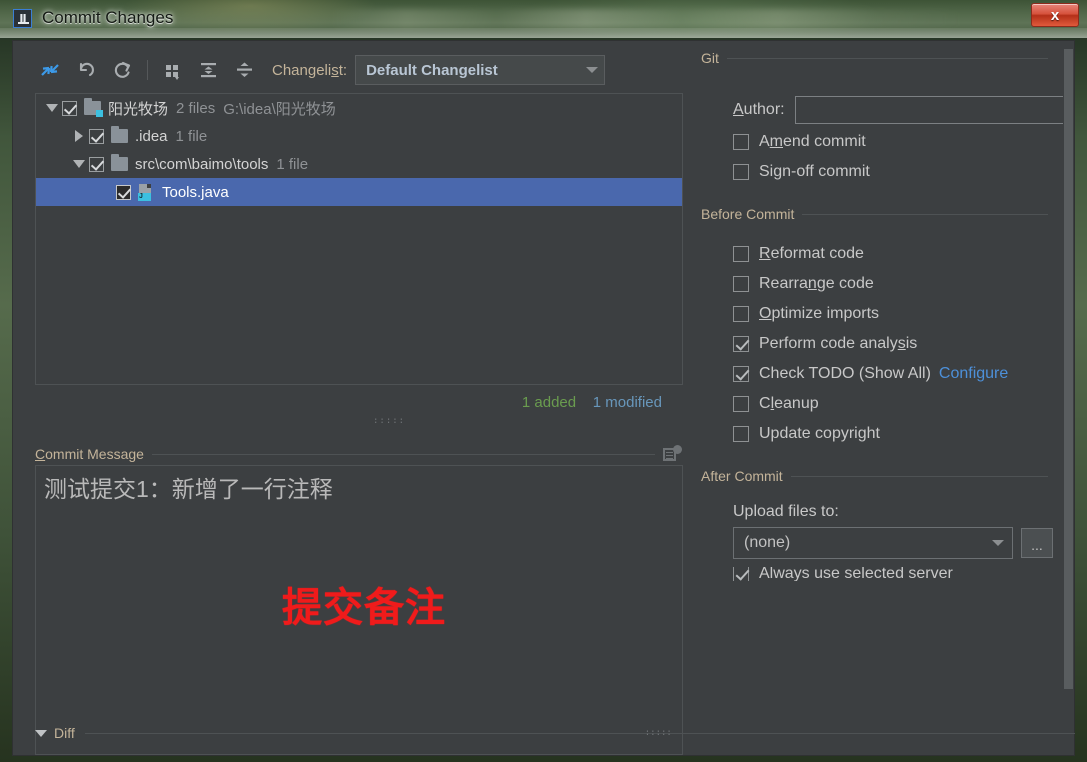 Image resolution: width=1087 pixels, height=762 pixels. Describe the element at coordinates (138, 109) in the screenshot. I see `tree-row-name: 阳光牧场` at that location.